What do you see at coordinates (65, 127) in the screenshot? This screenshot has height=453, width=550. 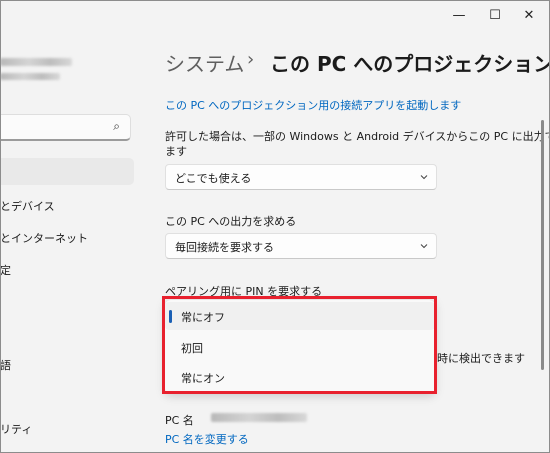 I see `search-input: ⌕` at bounding box center [65, 127].